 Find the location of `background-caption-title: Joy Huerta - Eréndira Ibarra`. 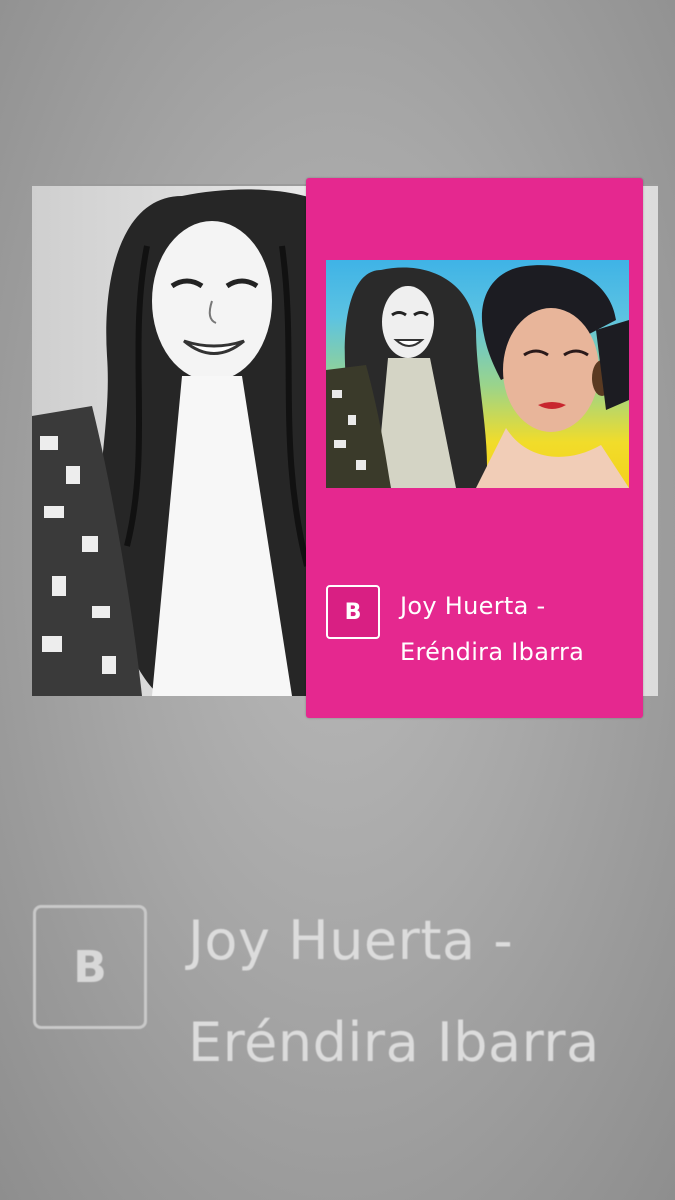

background-caption-title: Joy Huerta - Eréndira Ibarra is located at coordinates (394, 991).